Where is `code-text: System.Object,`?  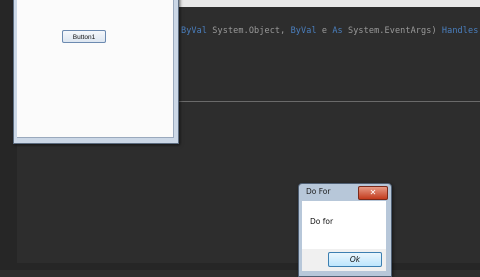 code-text: System.Object, is located at coordinates (249, 31).